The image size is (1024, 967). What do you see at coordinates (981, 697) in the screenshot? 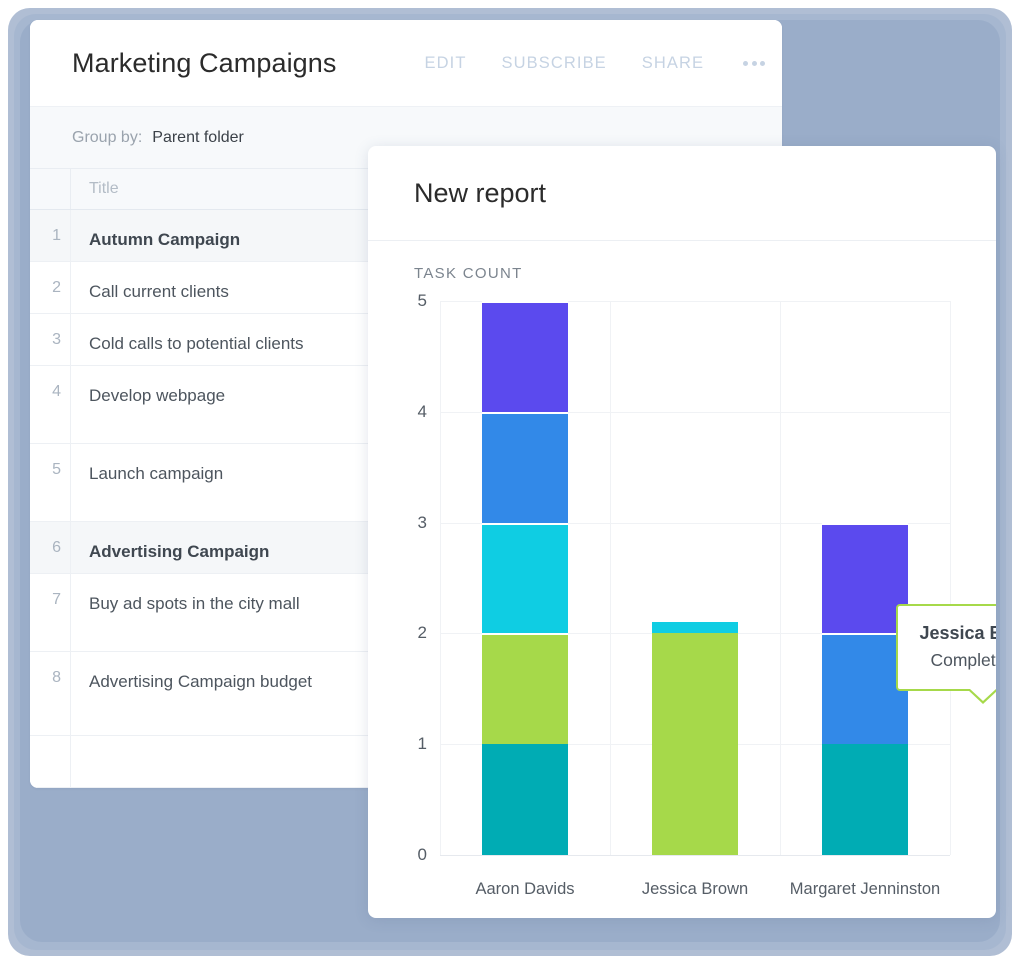
I see `tooltip-arrow-icon` at bounding box center [981, 697].